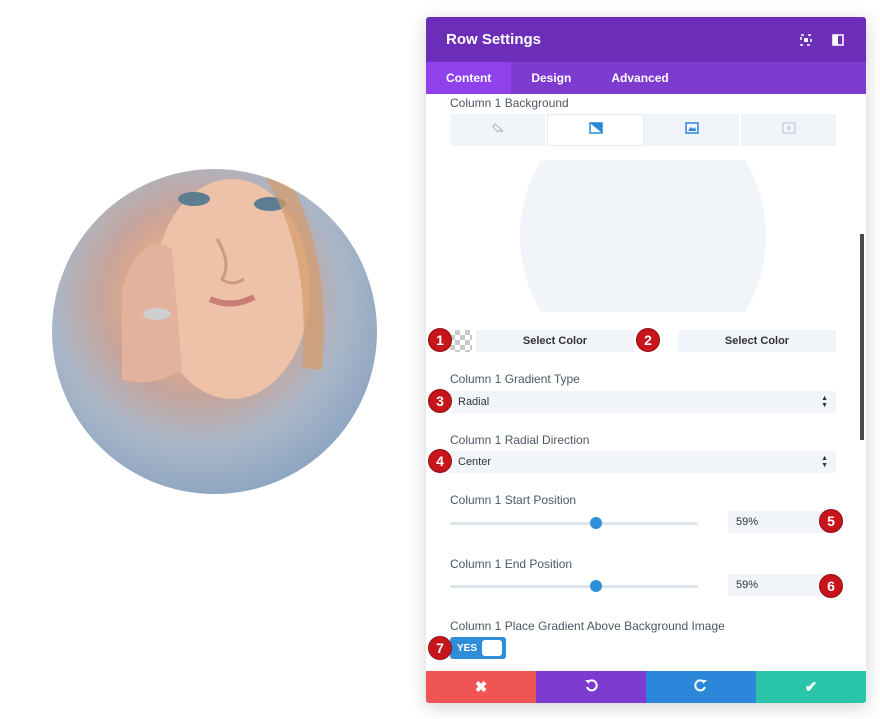 This screenshot has height=719, width=880. What do you see at coordinates (574, 586) in the screenshot?
I see `end-position-slider` at bounding box center [574, 586].